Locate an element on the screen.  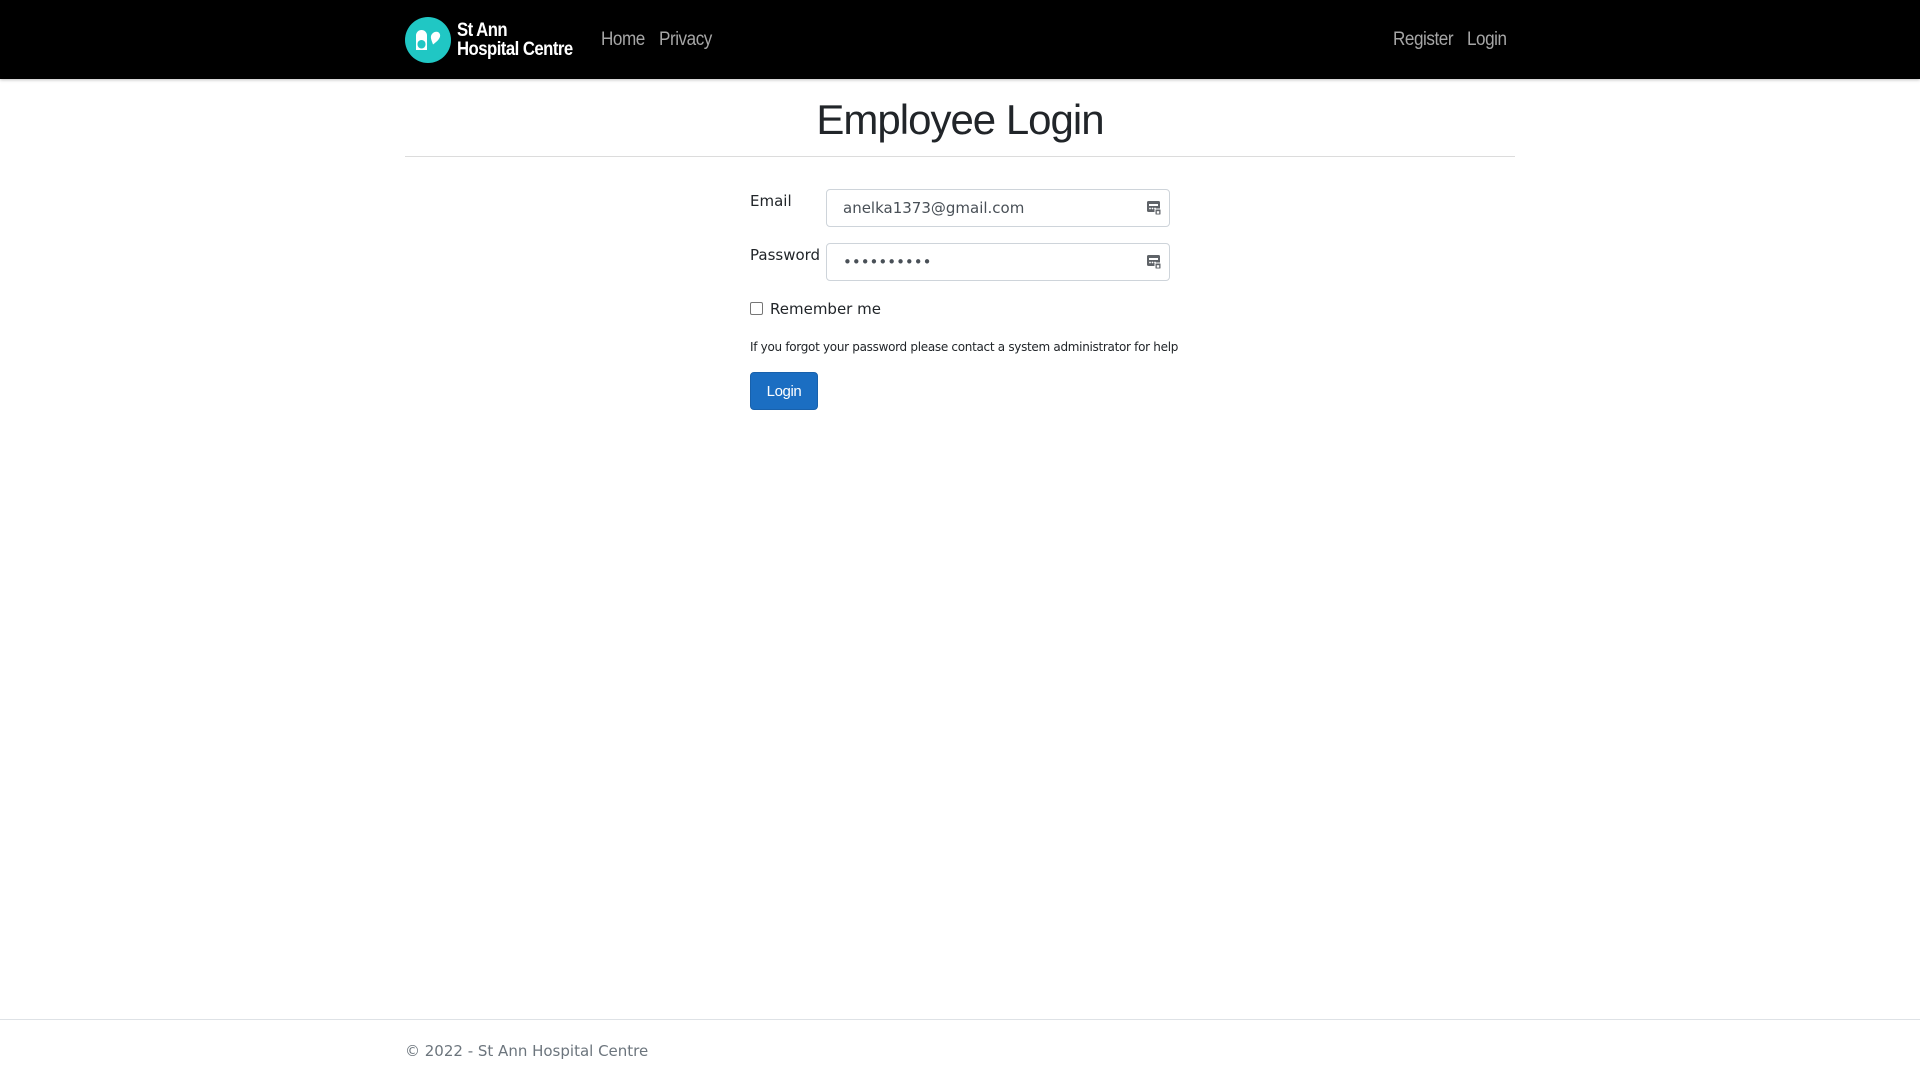
brand-logo-link: St Ann Hospital Centre is located at coordinates (496, 40).